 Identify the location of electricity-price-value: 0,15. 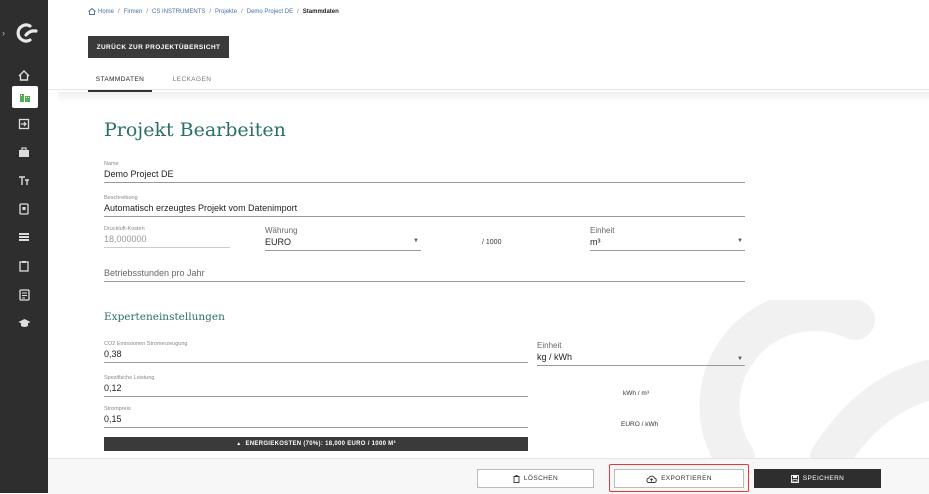
(316, 419).